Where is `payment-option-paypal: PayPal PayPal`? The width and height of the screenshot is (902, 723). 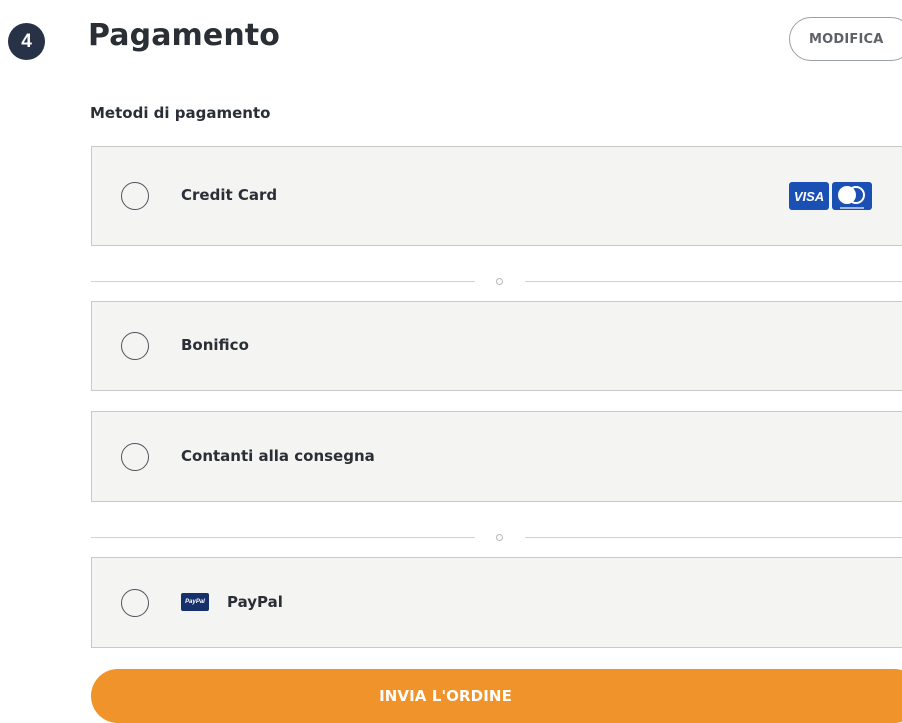 payment-option-paypal: PayPal PayPal is located at coordinates (496, 602).